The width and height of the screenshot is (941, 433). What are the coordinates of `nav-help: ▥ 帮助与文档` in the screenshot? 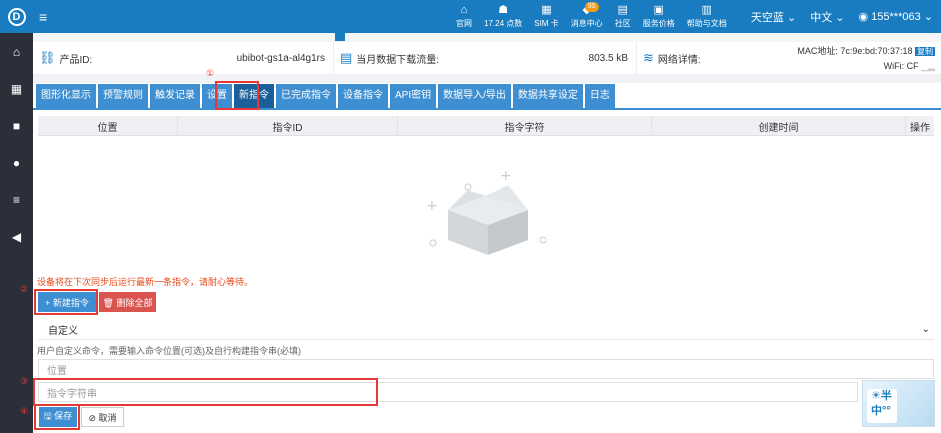 It's located at (707, 16).